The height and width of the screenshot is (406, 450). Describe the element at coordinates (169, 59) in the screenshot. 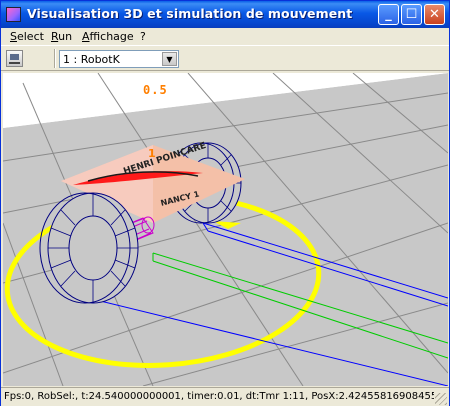

I see `chevron-down-icon: ▼` at that location.